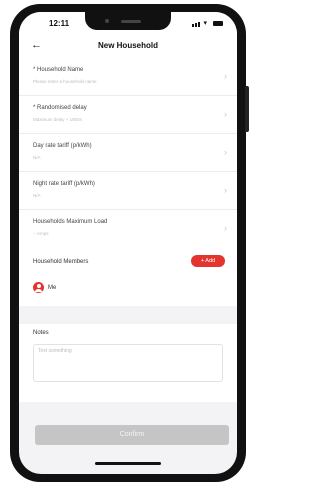 Image resolution: width=320 pixels, height=486 pixels. I want to click on page-title: New Household, so click(127, 45).